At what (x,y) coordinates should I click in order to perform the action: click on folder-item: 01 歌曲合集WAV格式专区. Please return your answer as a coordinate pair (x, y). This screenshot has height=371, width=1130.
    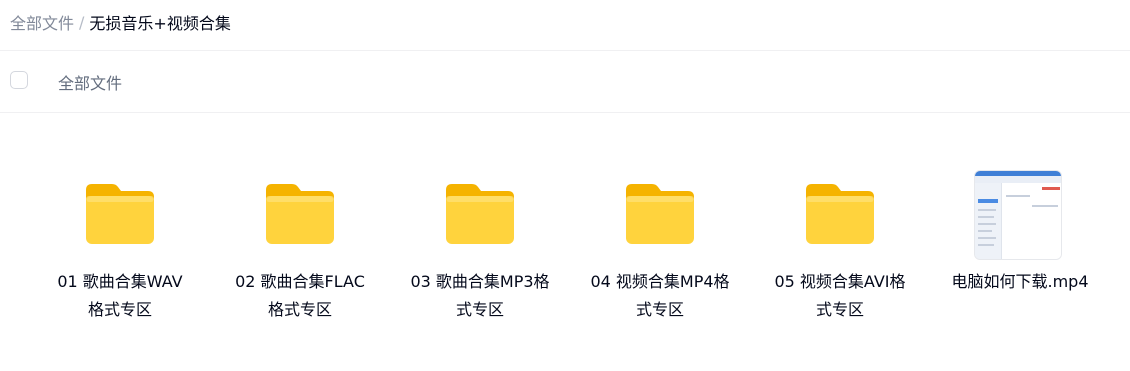
    Looking at the image, I should click on (120, 245).